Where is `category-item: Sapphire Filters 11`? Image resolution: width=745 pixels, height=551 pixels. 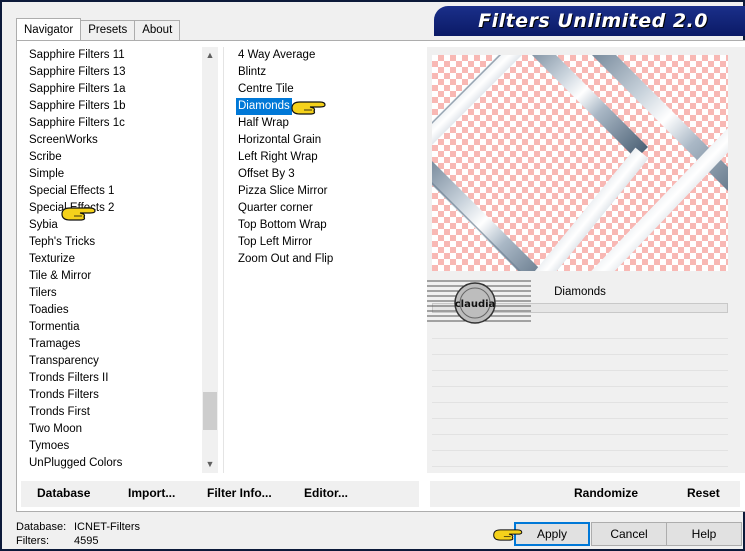
category-item: Sapphire Filters 11 is located at coordinates (114, 55).